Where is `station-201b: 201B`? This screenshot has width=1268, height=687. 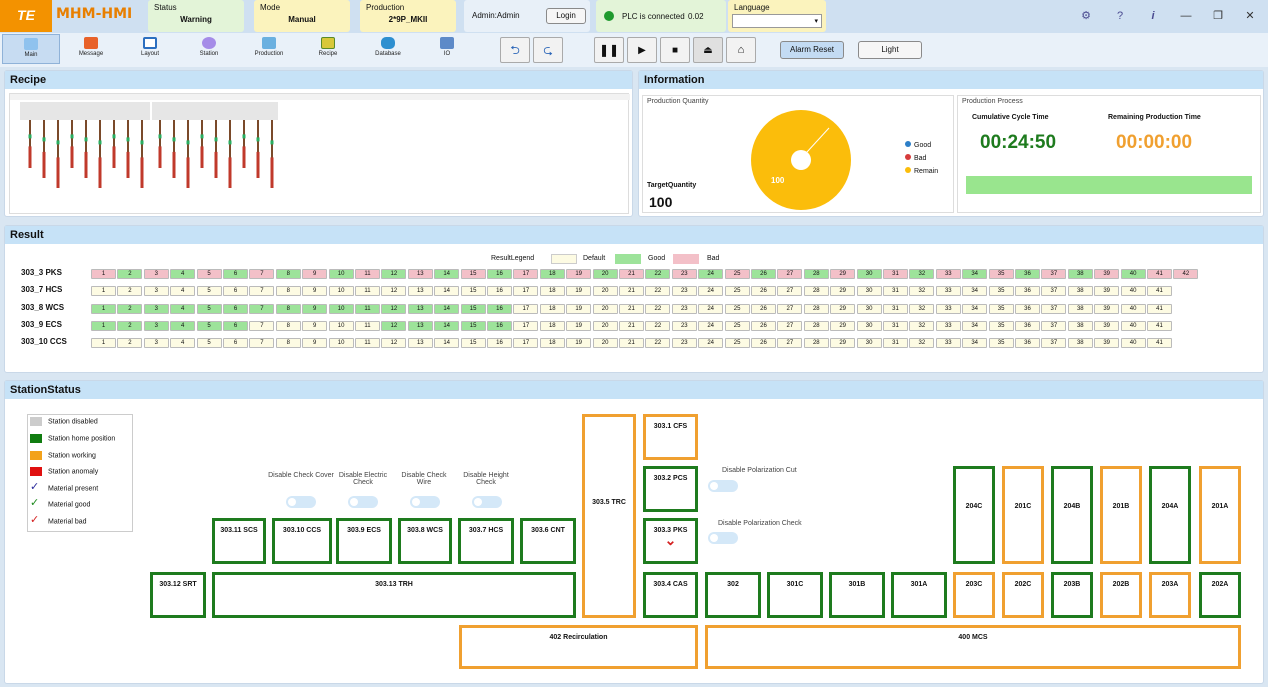
station-201b: 201B is located at coordinates (1121, 515).